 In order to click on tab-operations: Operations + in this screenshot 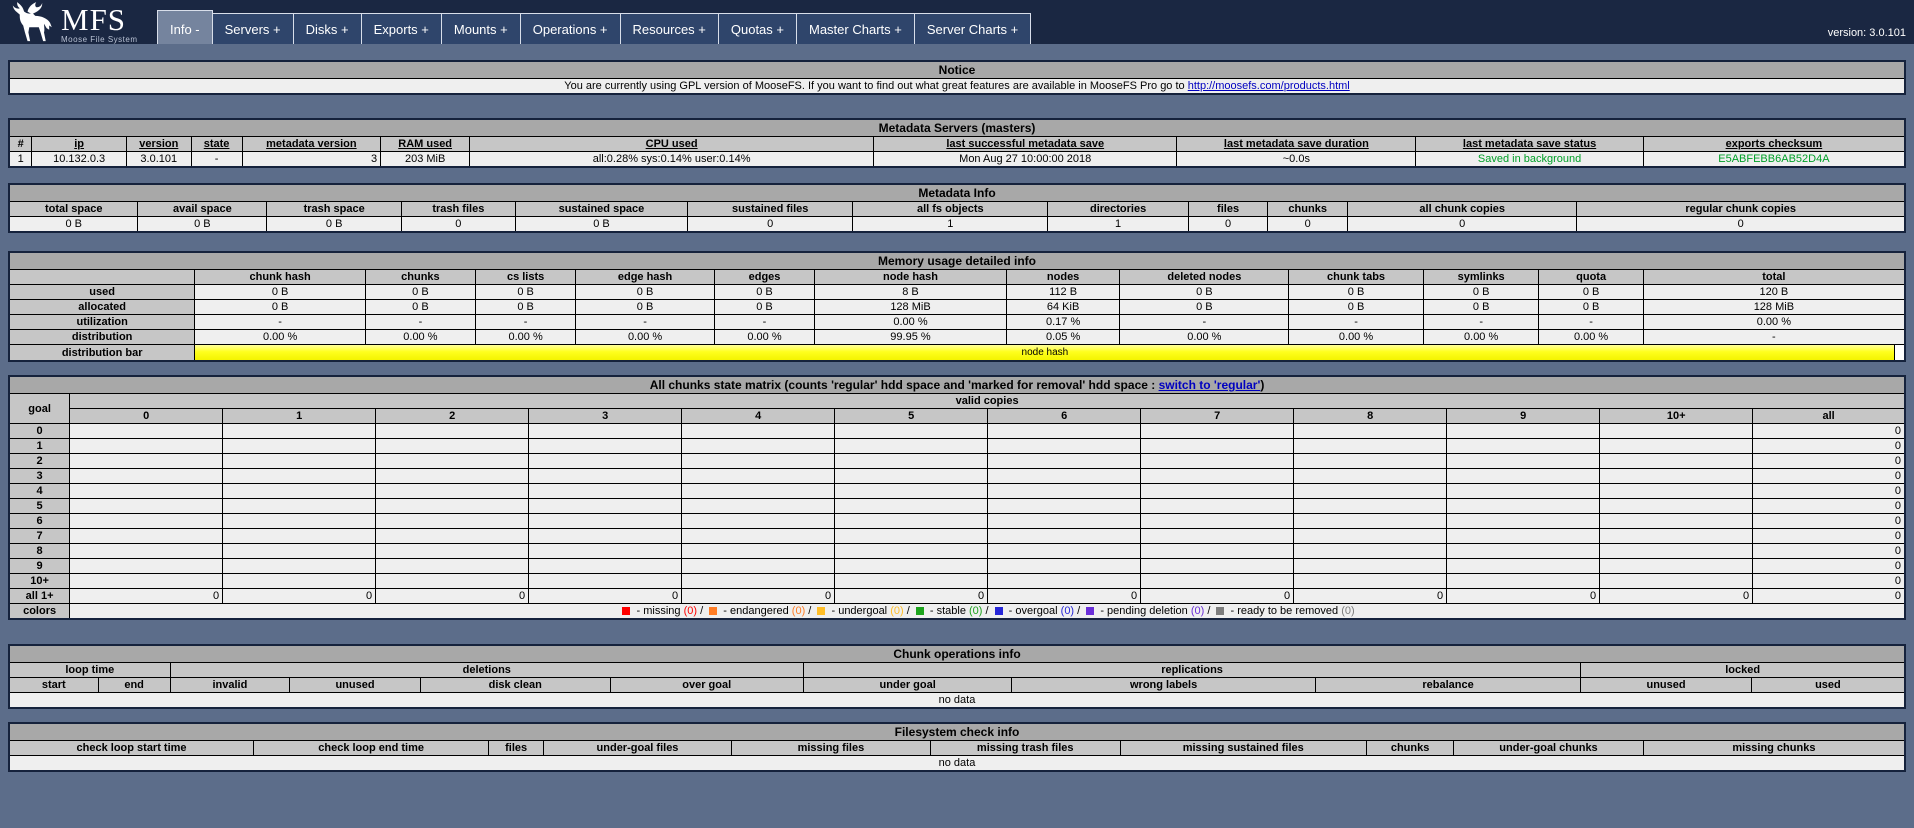, I will do `click(570, 28)`.